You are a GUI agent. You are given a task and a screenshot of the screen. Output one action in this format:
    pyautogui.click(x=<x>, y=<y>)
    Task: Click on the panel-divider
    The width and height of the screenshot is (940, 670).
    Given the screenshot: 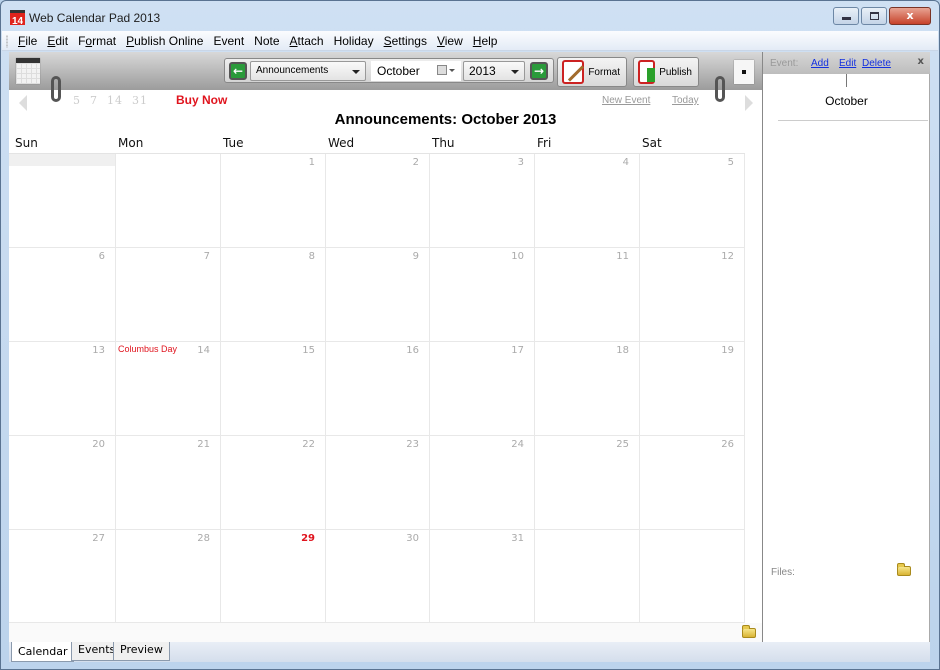 What is the action you would take?
    pyautogui.click(x=853, y=120)
    